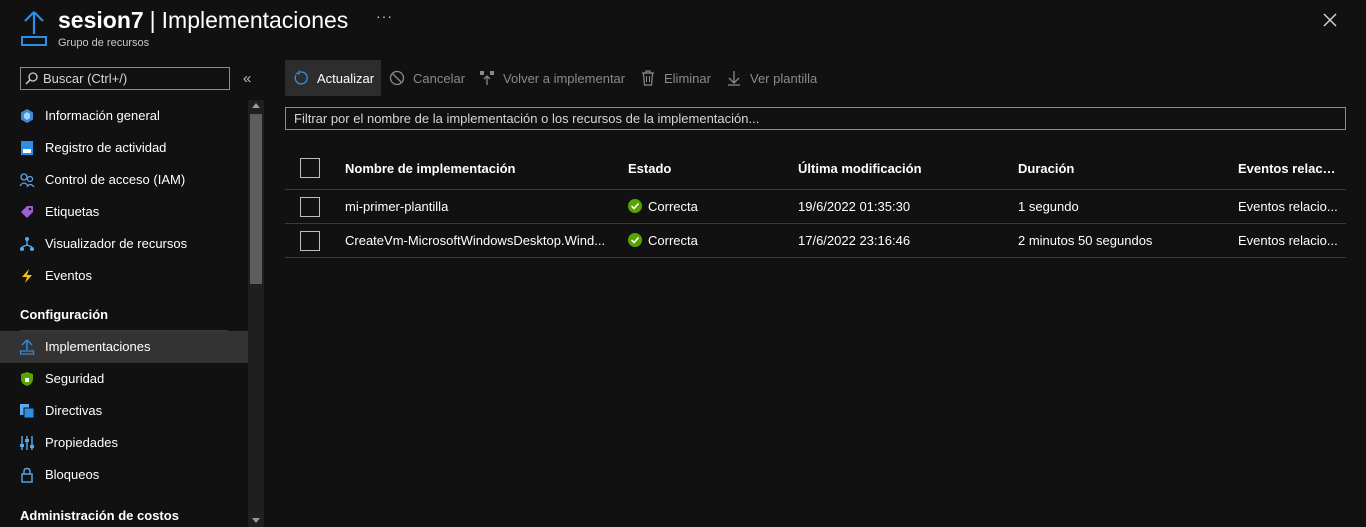 The width and height of the screenshot is (1366, 527). Describe the element at coordinates (133, 78) in the screenshot. I see `menu-search-input` at that location.